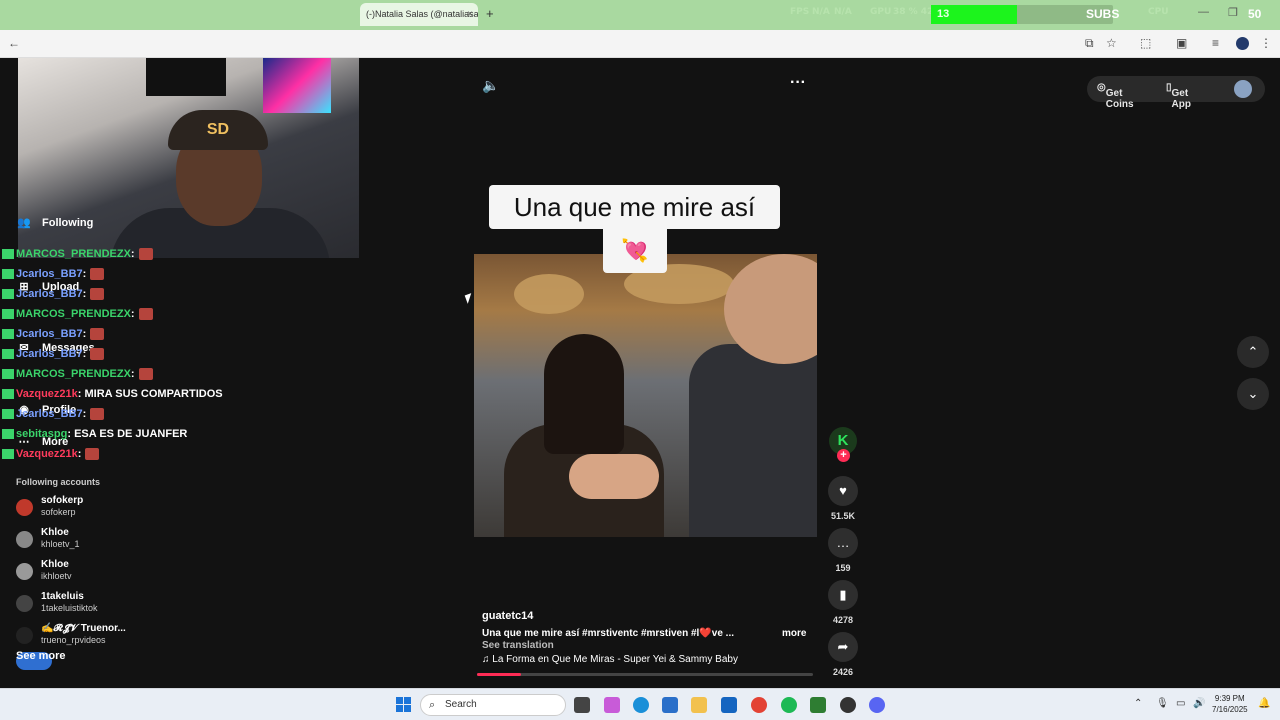 The width and height of the screenshot is (1280, 720). Describe the element at coordinates (58, 482) in the screenshot. I see `following-accounts-heading: Following accounts` at that location.